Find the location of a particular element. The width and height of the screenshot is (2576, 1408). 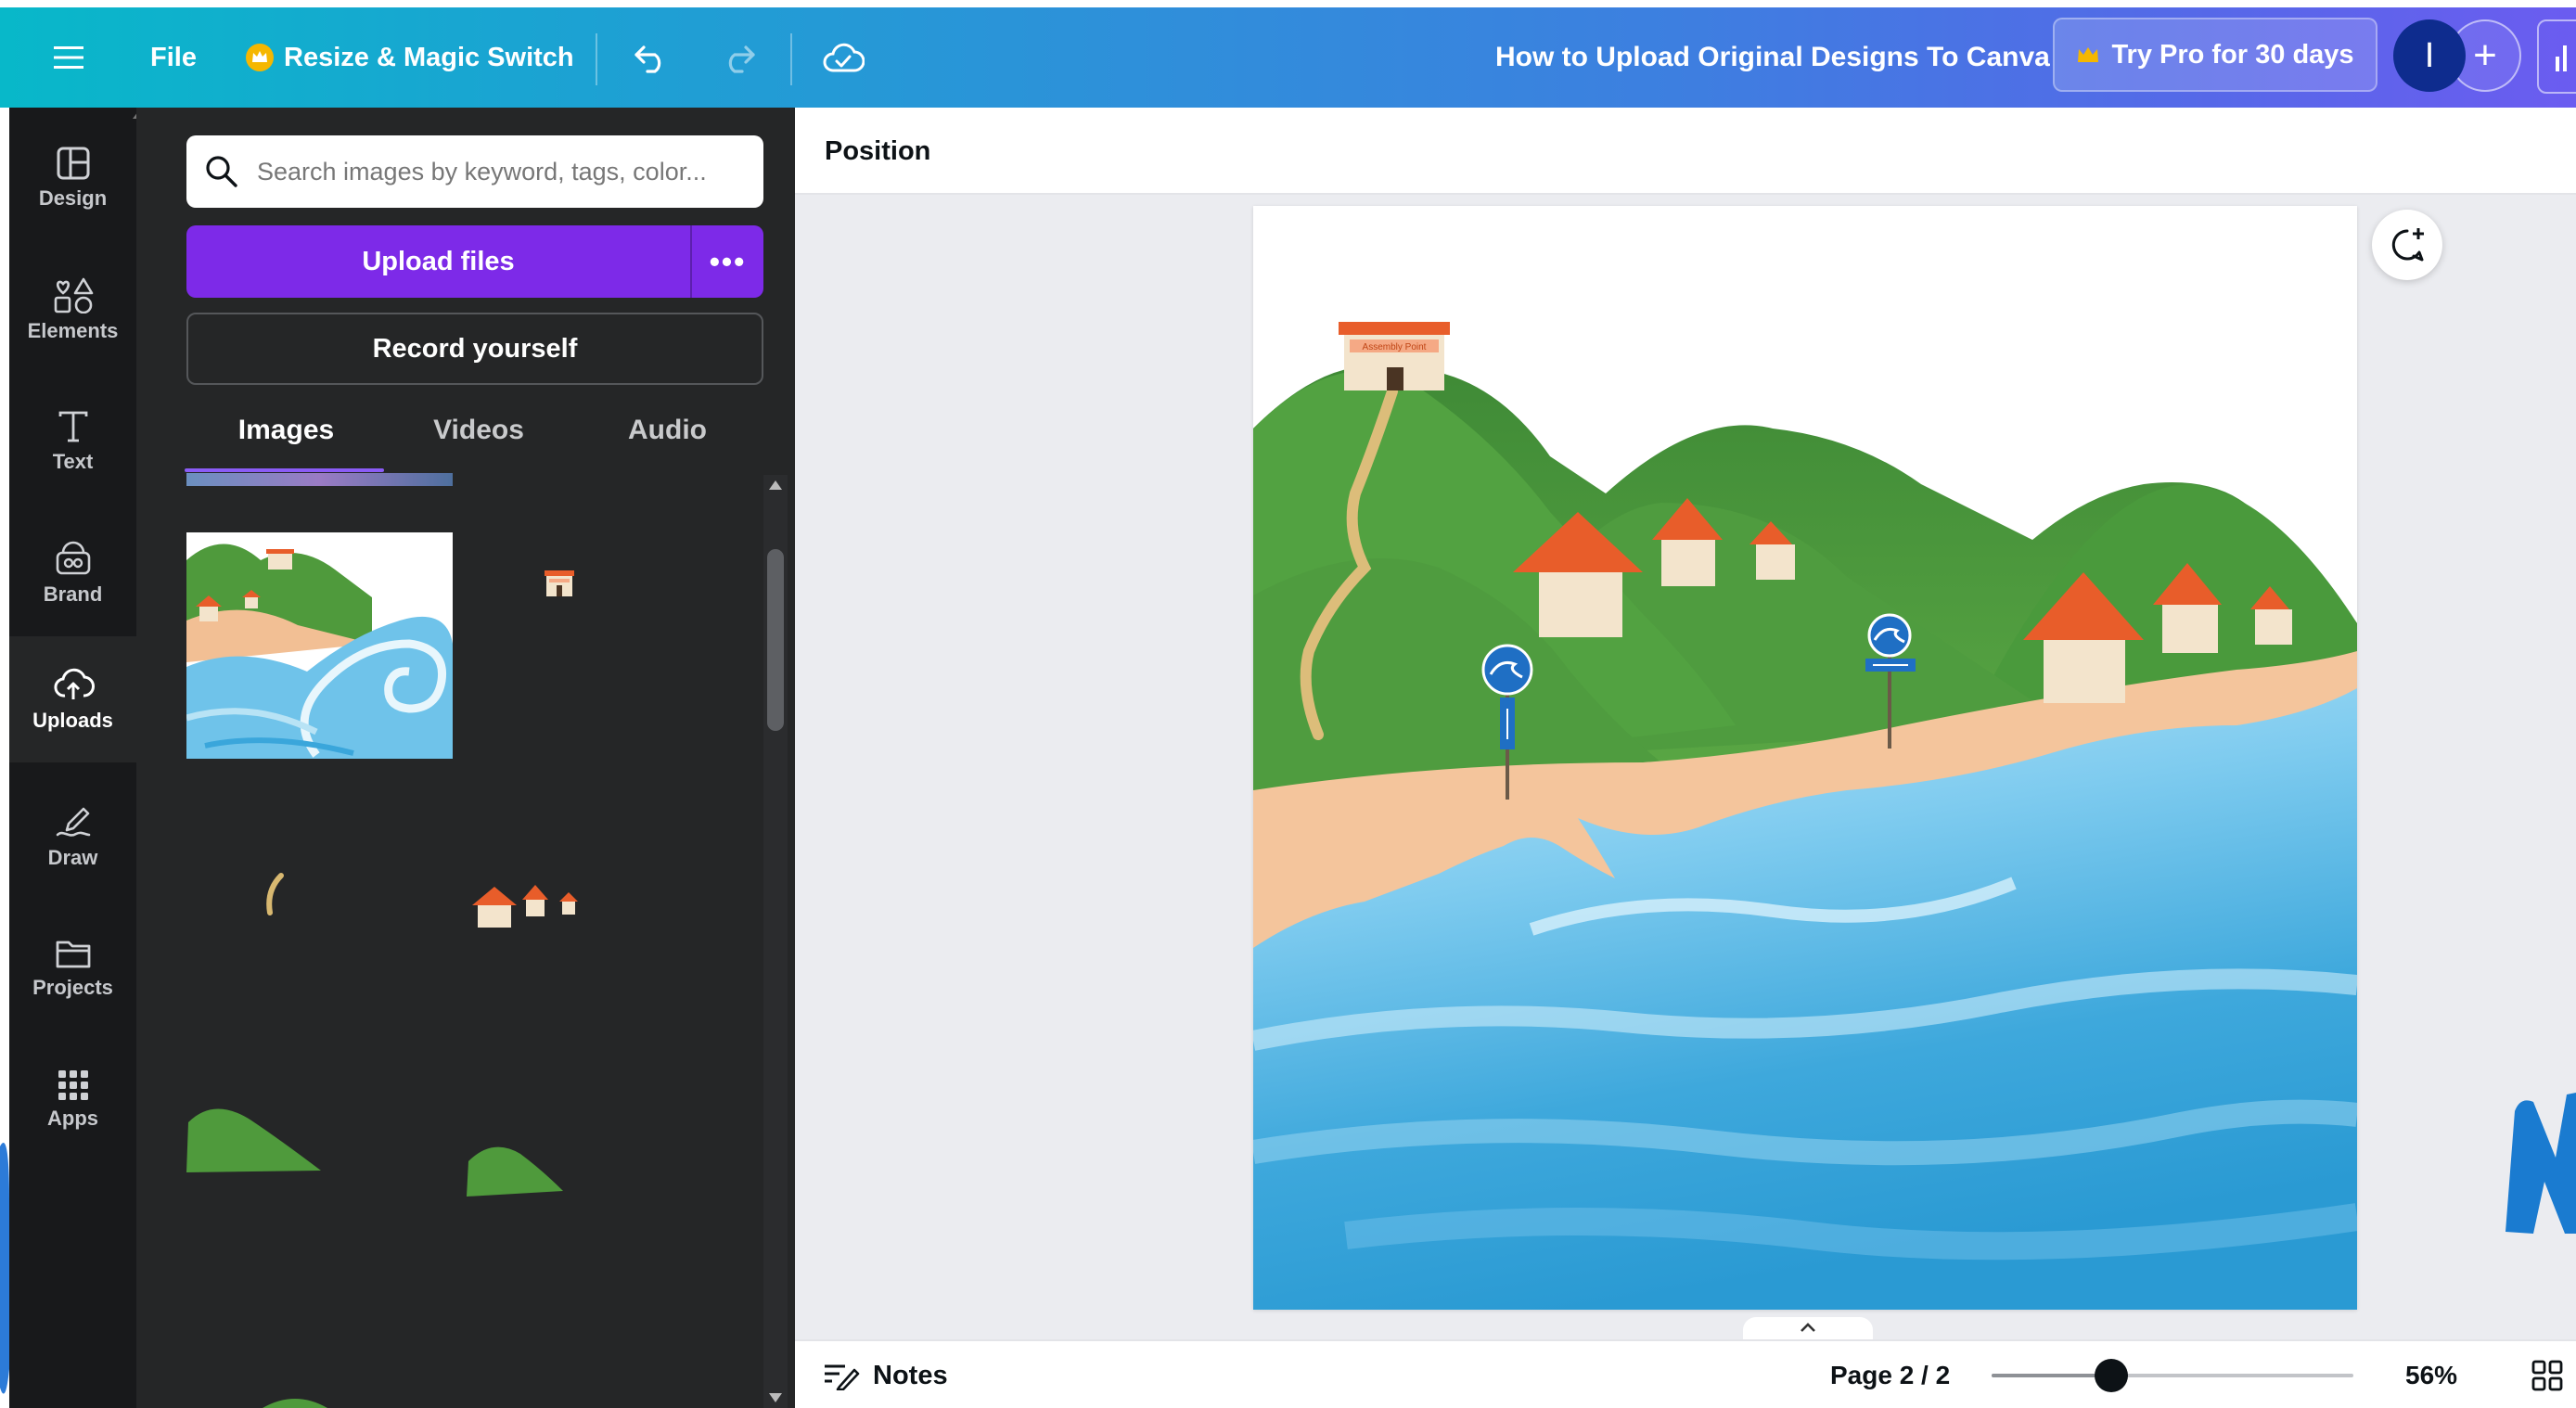

page-indicator: Page 2 / 2 is located at coordinates (1890, 1374).